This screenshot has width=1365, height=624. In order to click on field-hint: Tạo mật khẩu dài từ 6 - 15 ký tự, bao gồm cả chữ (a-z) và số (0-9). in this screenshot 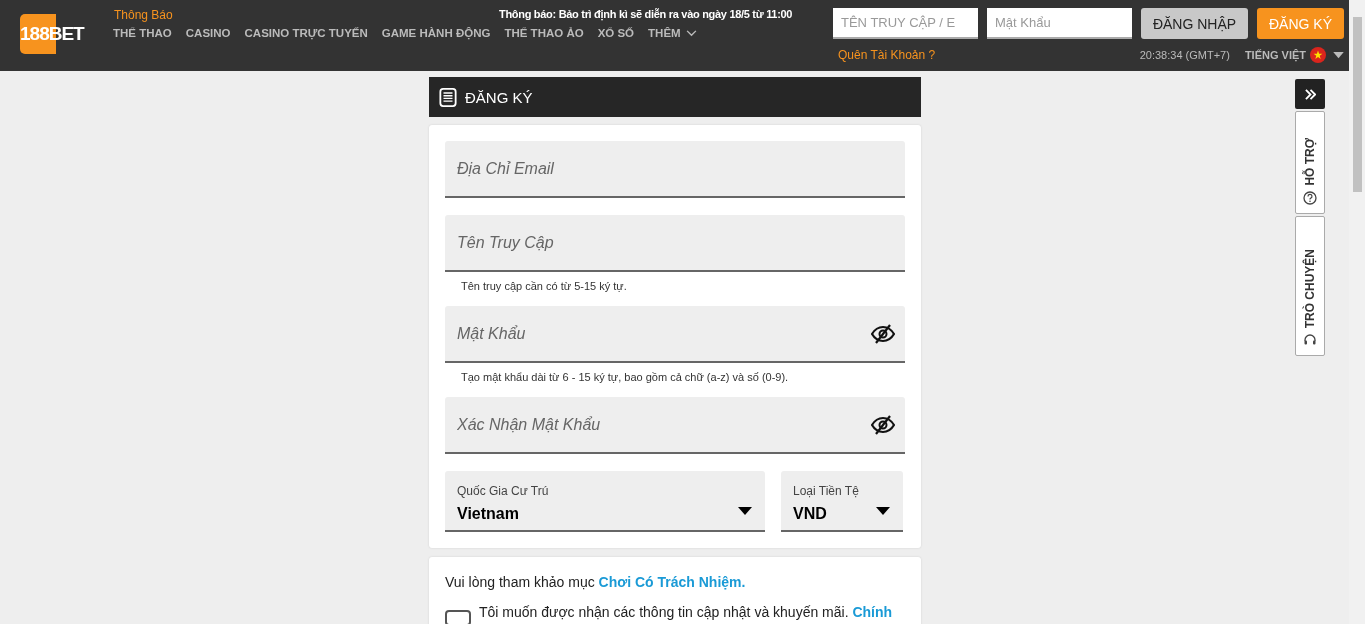, I will do `click(625, 377)`.